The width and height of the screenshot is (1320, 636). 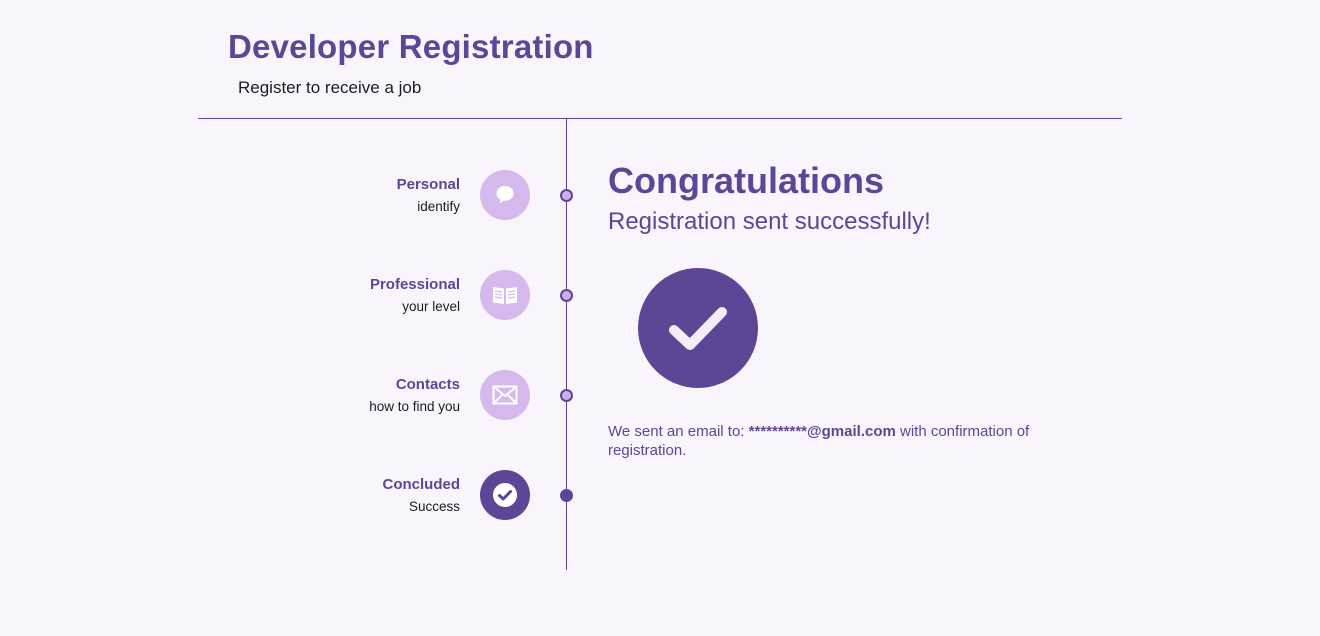 What do you see at coordinates (434, 506) in the screenshot?
I see `step-subtitle: Success` at bounding box center [434, 506].